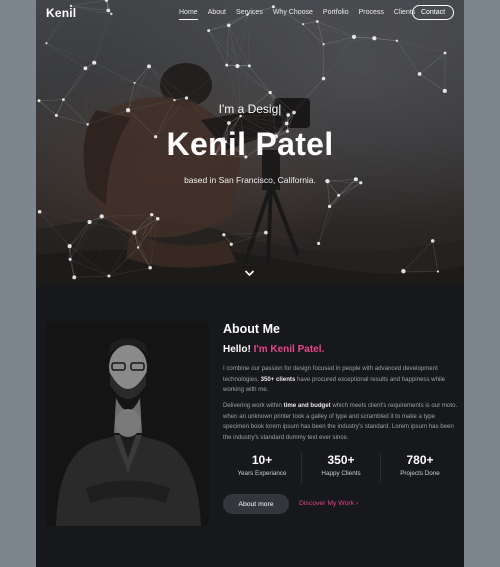 This screenshot has width=500, height=567. What do you see at coordinates (250, 180) in the screenshot?
I see `hero-location: based in San Francisco, California.` at bounding box center [250, 180].